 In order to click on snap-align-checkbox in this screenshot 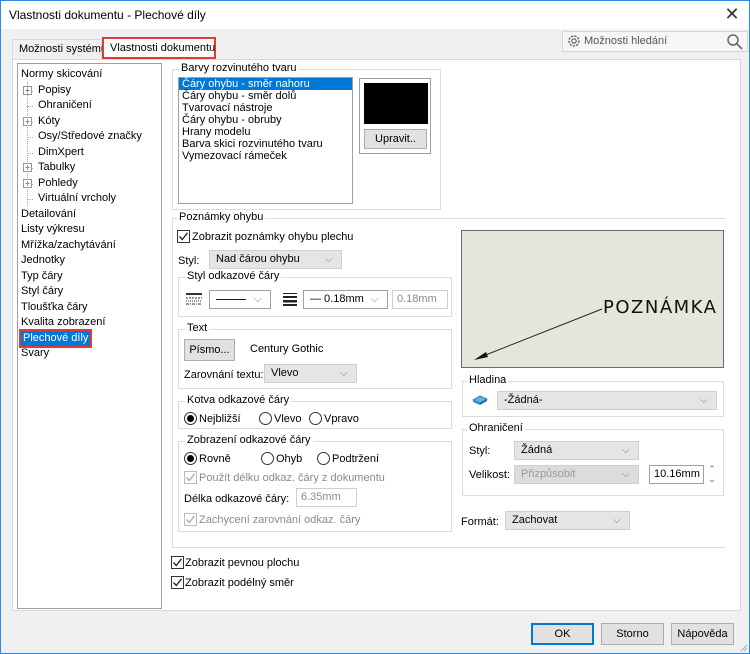, I will do `click(190, 519)`.